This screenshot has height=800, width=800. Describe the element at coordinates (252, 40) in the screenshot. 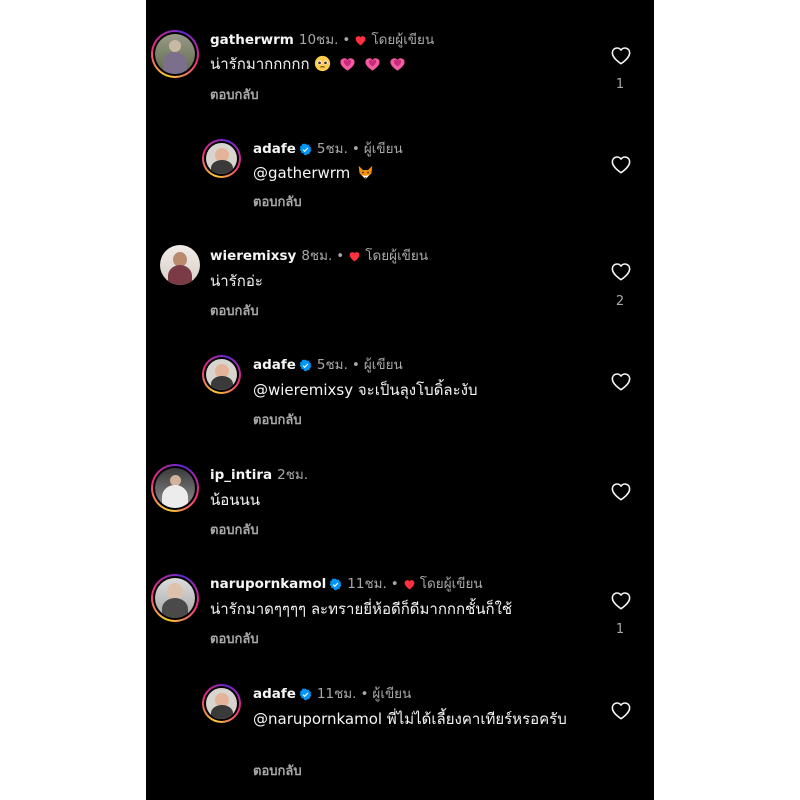

I see `username: gatherwrm` at that location.